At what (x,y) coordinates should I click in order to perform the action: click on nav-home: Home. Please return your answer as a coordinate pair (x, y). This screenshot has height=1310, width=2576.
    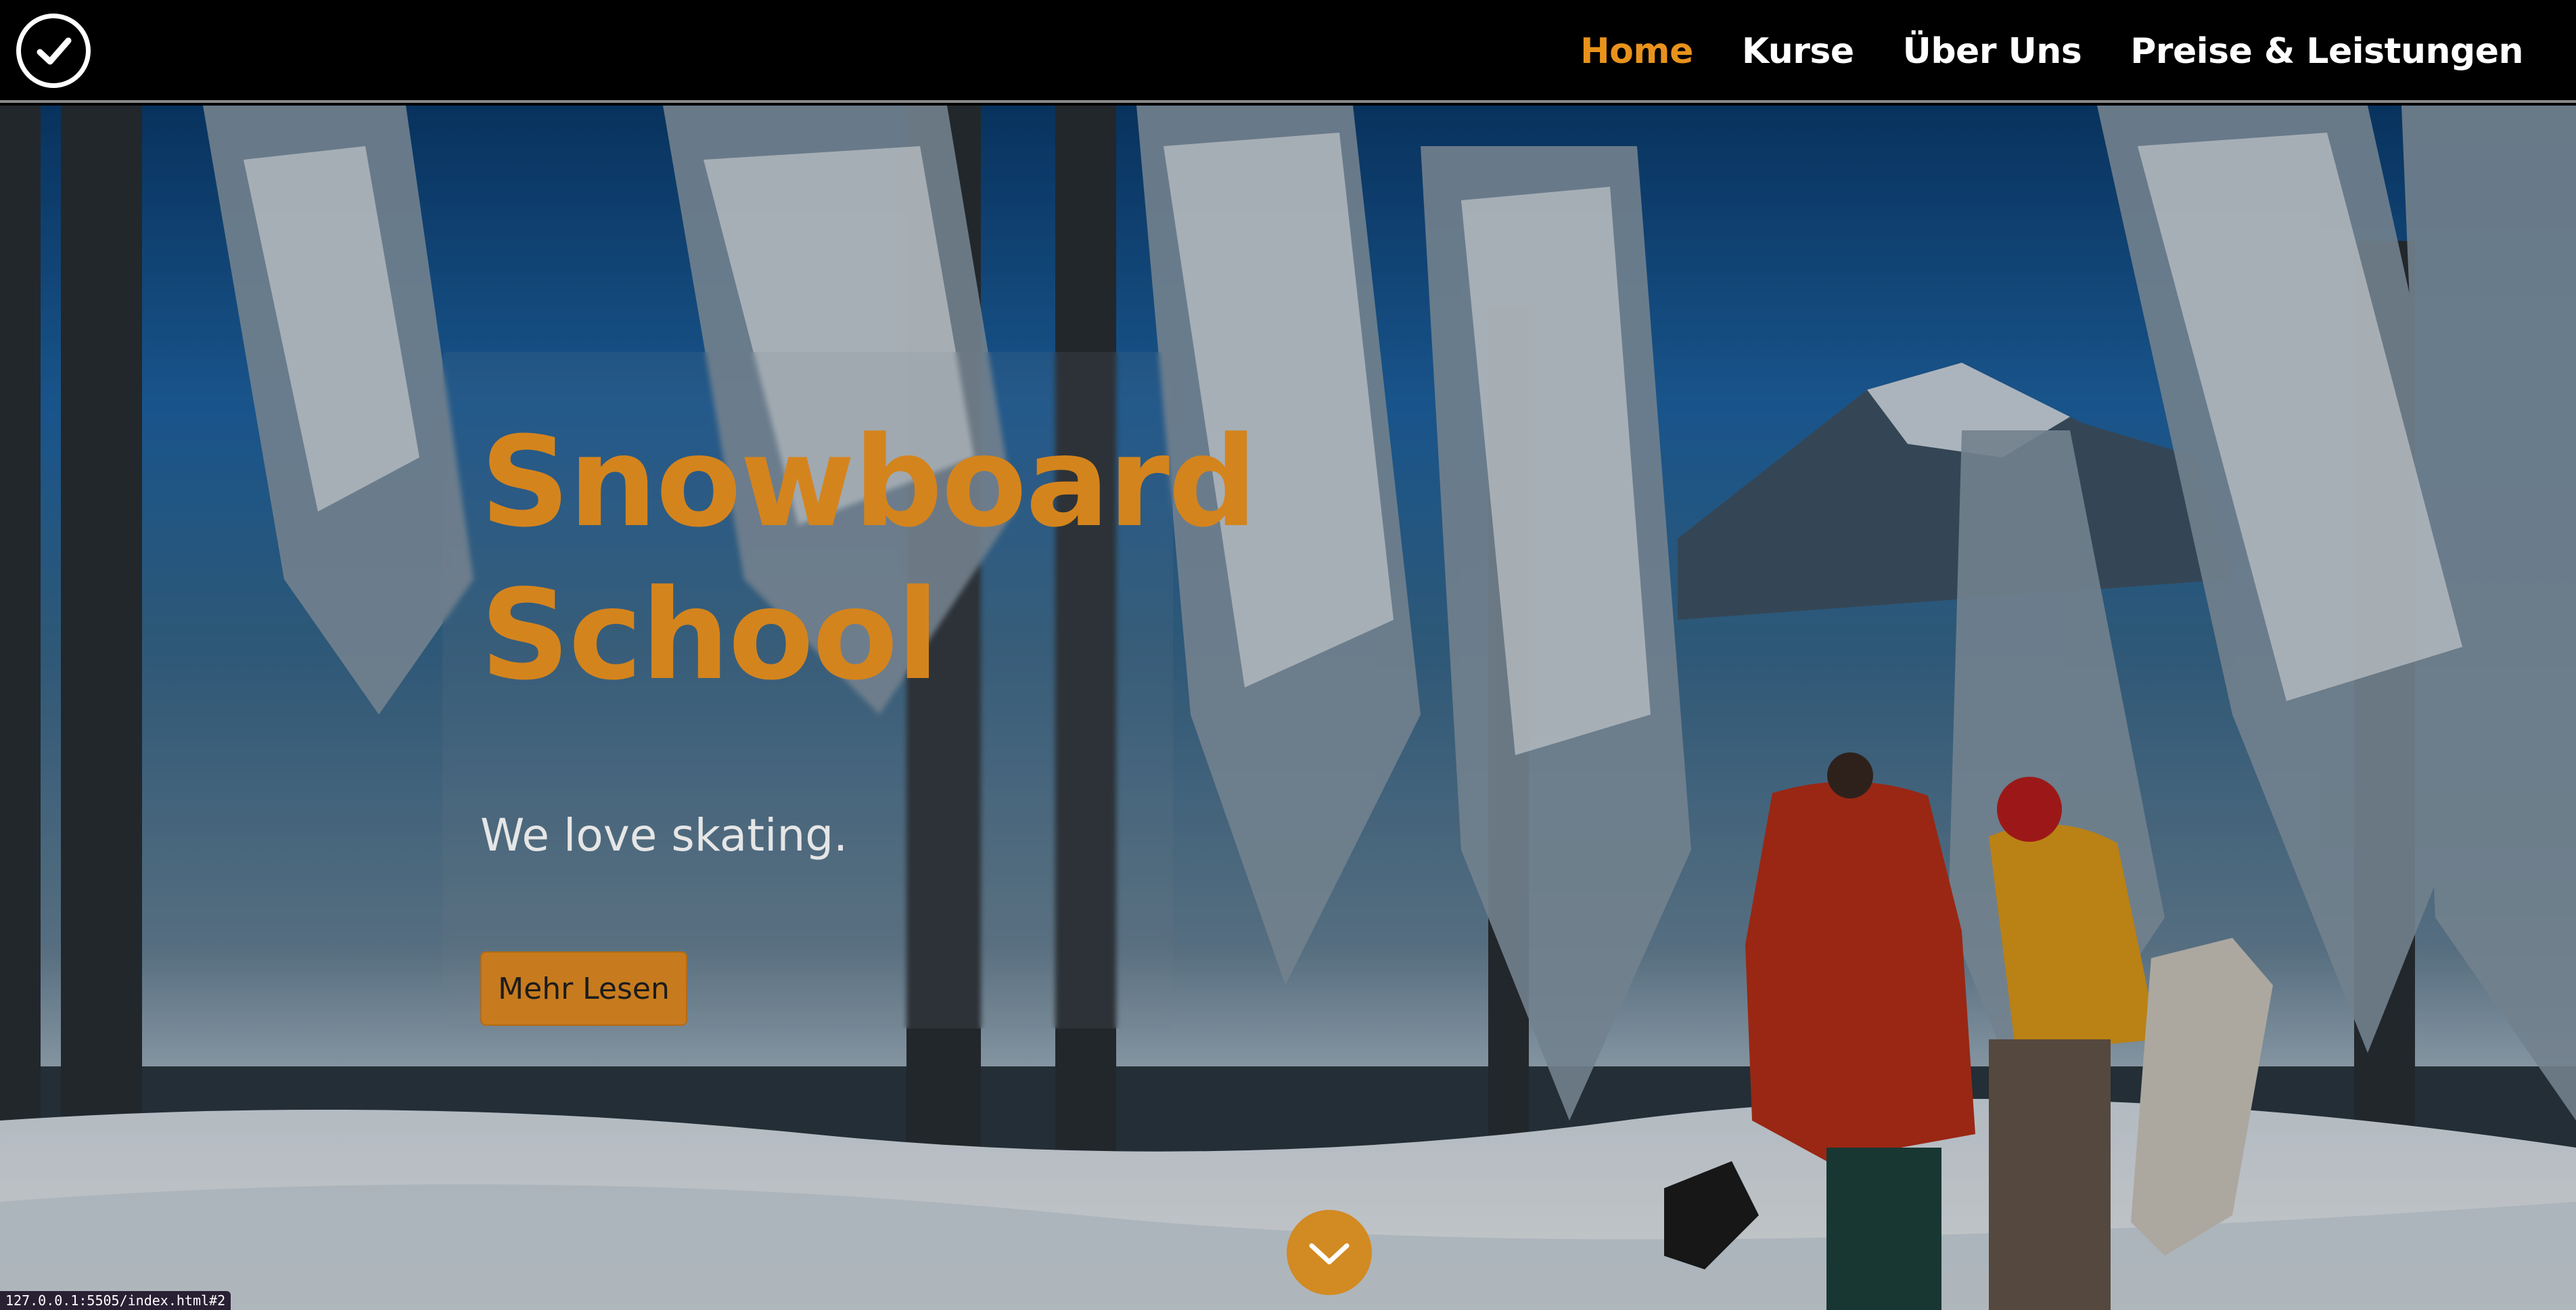
    Looking at the image, I should click on (1636, 52).